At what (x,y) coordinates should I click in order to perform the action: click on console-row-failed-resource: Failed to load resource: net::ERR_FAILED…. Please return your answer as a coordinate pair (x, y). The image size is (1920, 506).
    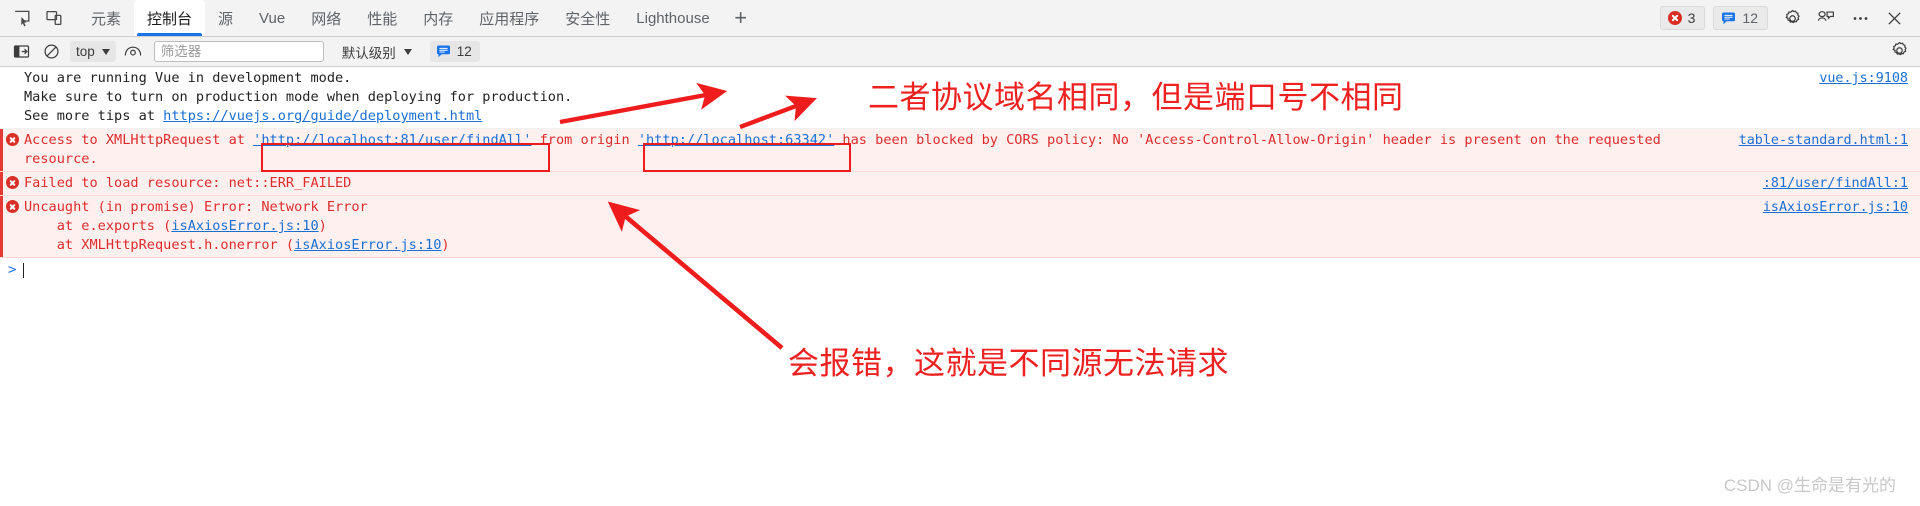
    Looking at the image, I should click on (960, 184).